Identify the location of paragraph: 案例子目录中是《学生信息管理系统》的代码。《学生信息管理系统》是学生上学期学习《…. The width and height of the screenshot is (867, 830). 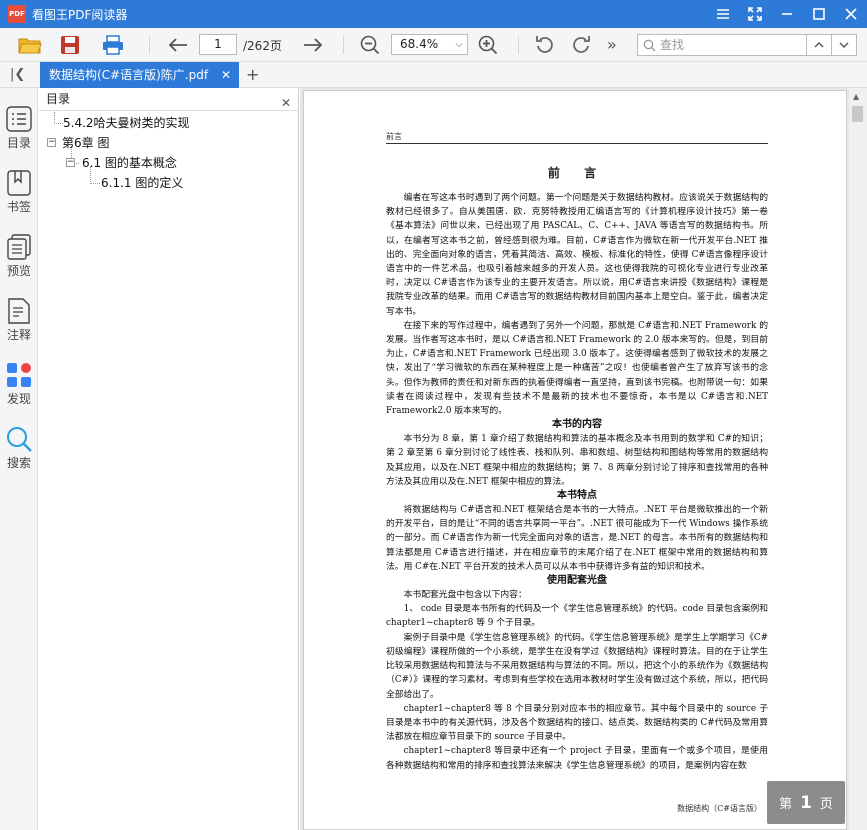
(577, 666).